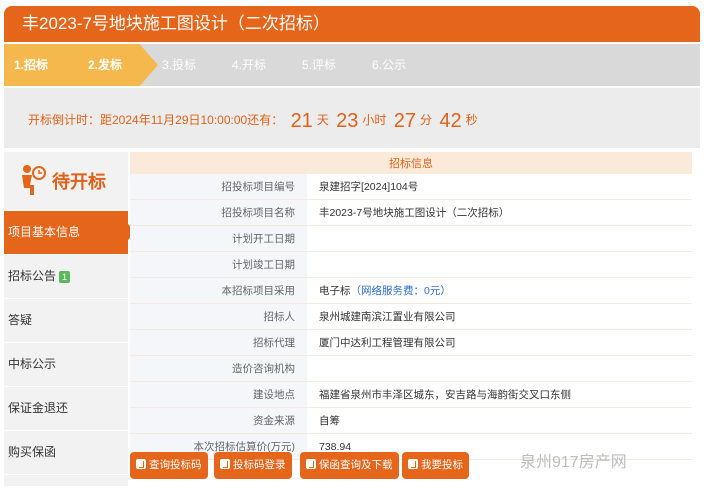 The height and width of the screenshot is (491, 704). What do you see at coordinates (66, 453) in the screenshot?
I see `sidebar-item-buy-guarantee: 购买保函` at bounding box center [66, 453].